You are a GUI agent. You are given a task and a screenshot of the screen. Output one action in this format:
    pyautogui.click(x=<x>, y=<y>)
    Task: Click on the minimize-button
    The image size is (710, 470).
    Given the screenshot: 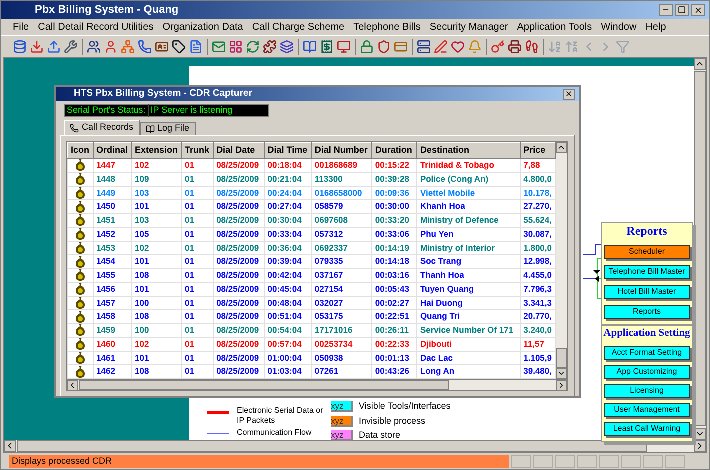 What is the action you would take?
    pyautogui.click(x=666, y=10)
    